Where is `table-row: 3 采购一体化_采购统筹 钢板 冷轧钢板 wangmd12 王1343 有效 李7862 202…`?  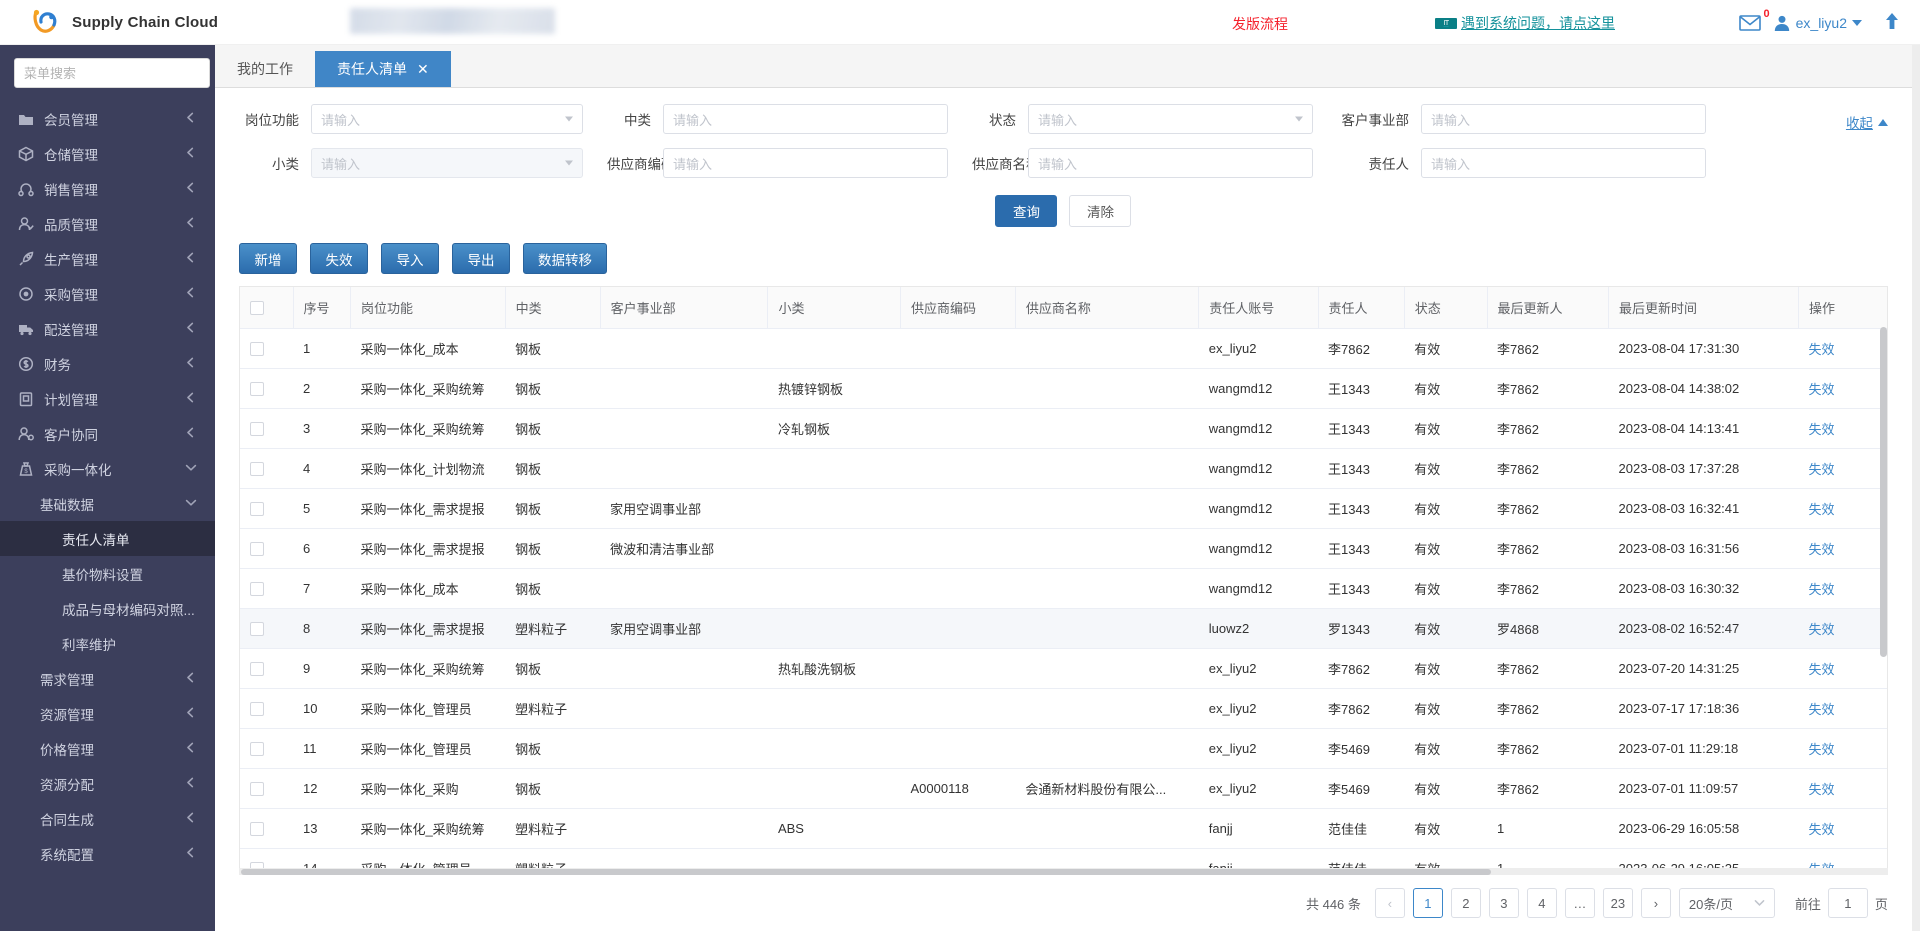 table-row: 3 采购一体化_采购统筹 钢板 冷轧钢板 wangmd12 王1343 有效 李7862 202… is located at coordinates (1063, 428).